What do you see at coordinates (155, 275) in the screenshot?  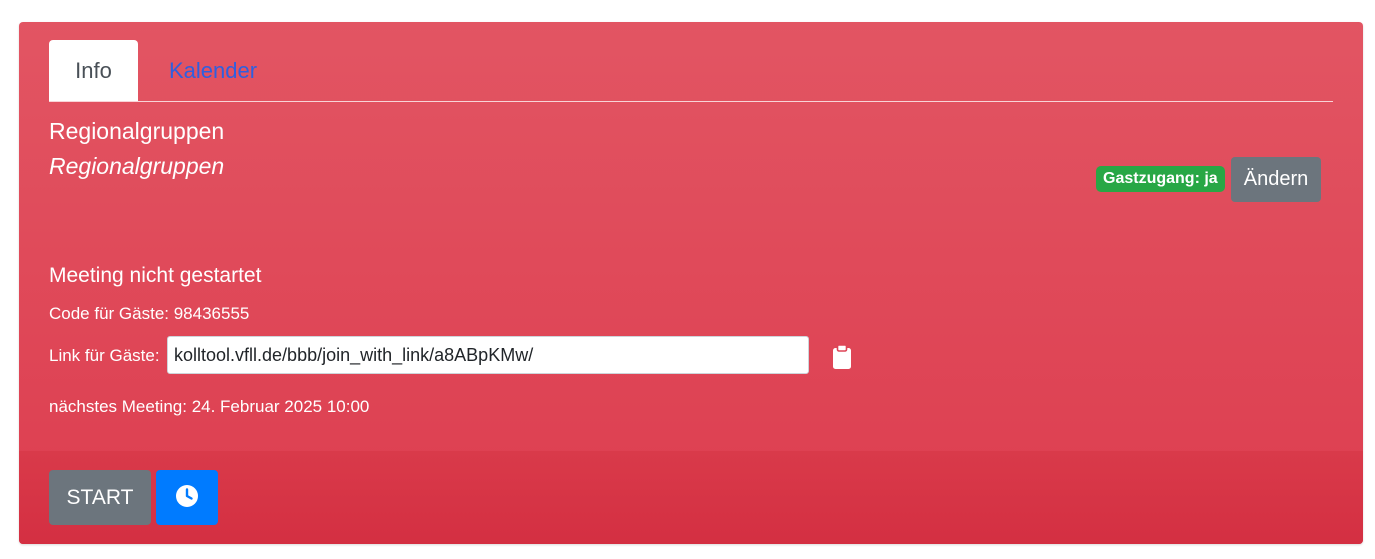 I see `meeting-status: Meeting nicht gestartet` at bounding box center [155, 275].